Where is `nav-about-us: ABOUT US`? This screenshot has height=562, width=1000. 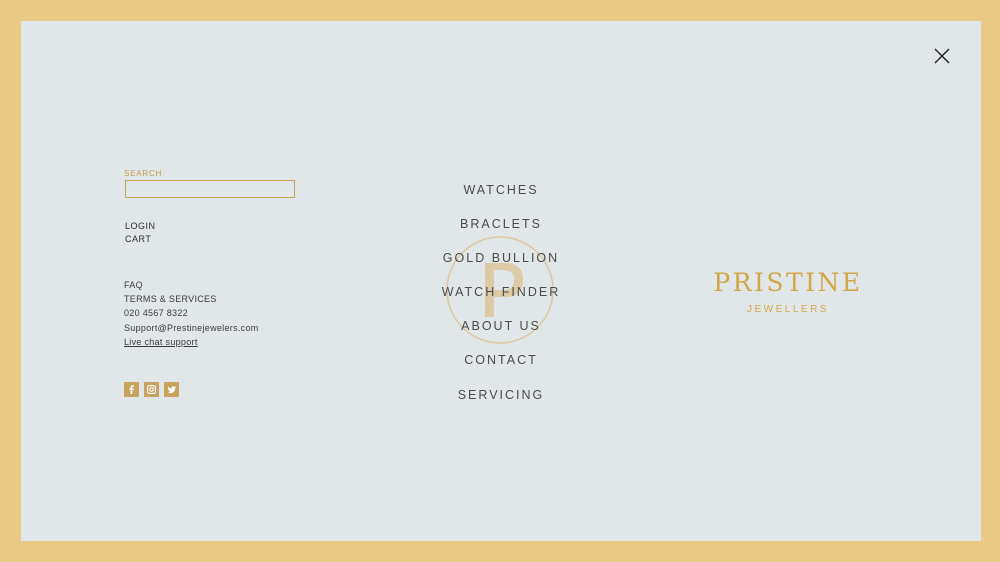
nav-about-us: ABOUT US is located at coordinates (501, 326).